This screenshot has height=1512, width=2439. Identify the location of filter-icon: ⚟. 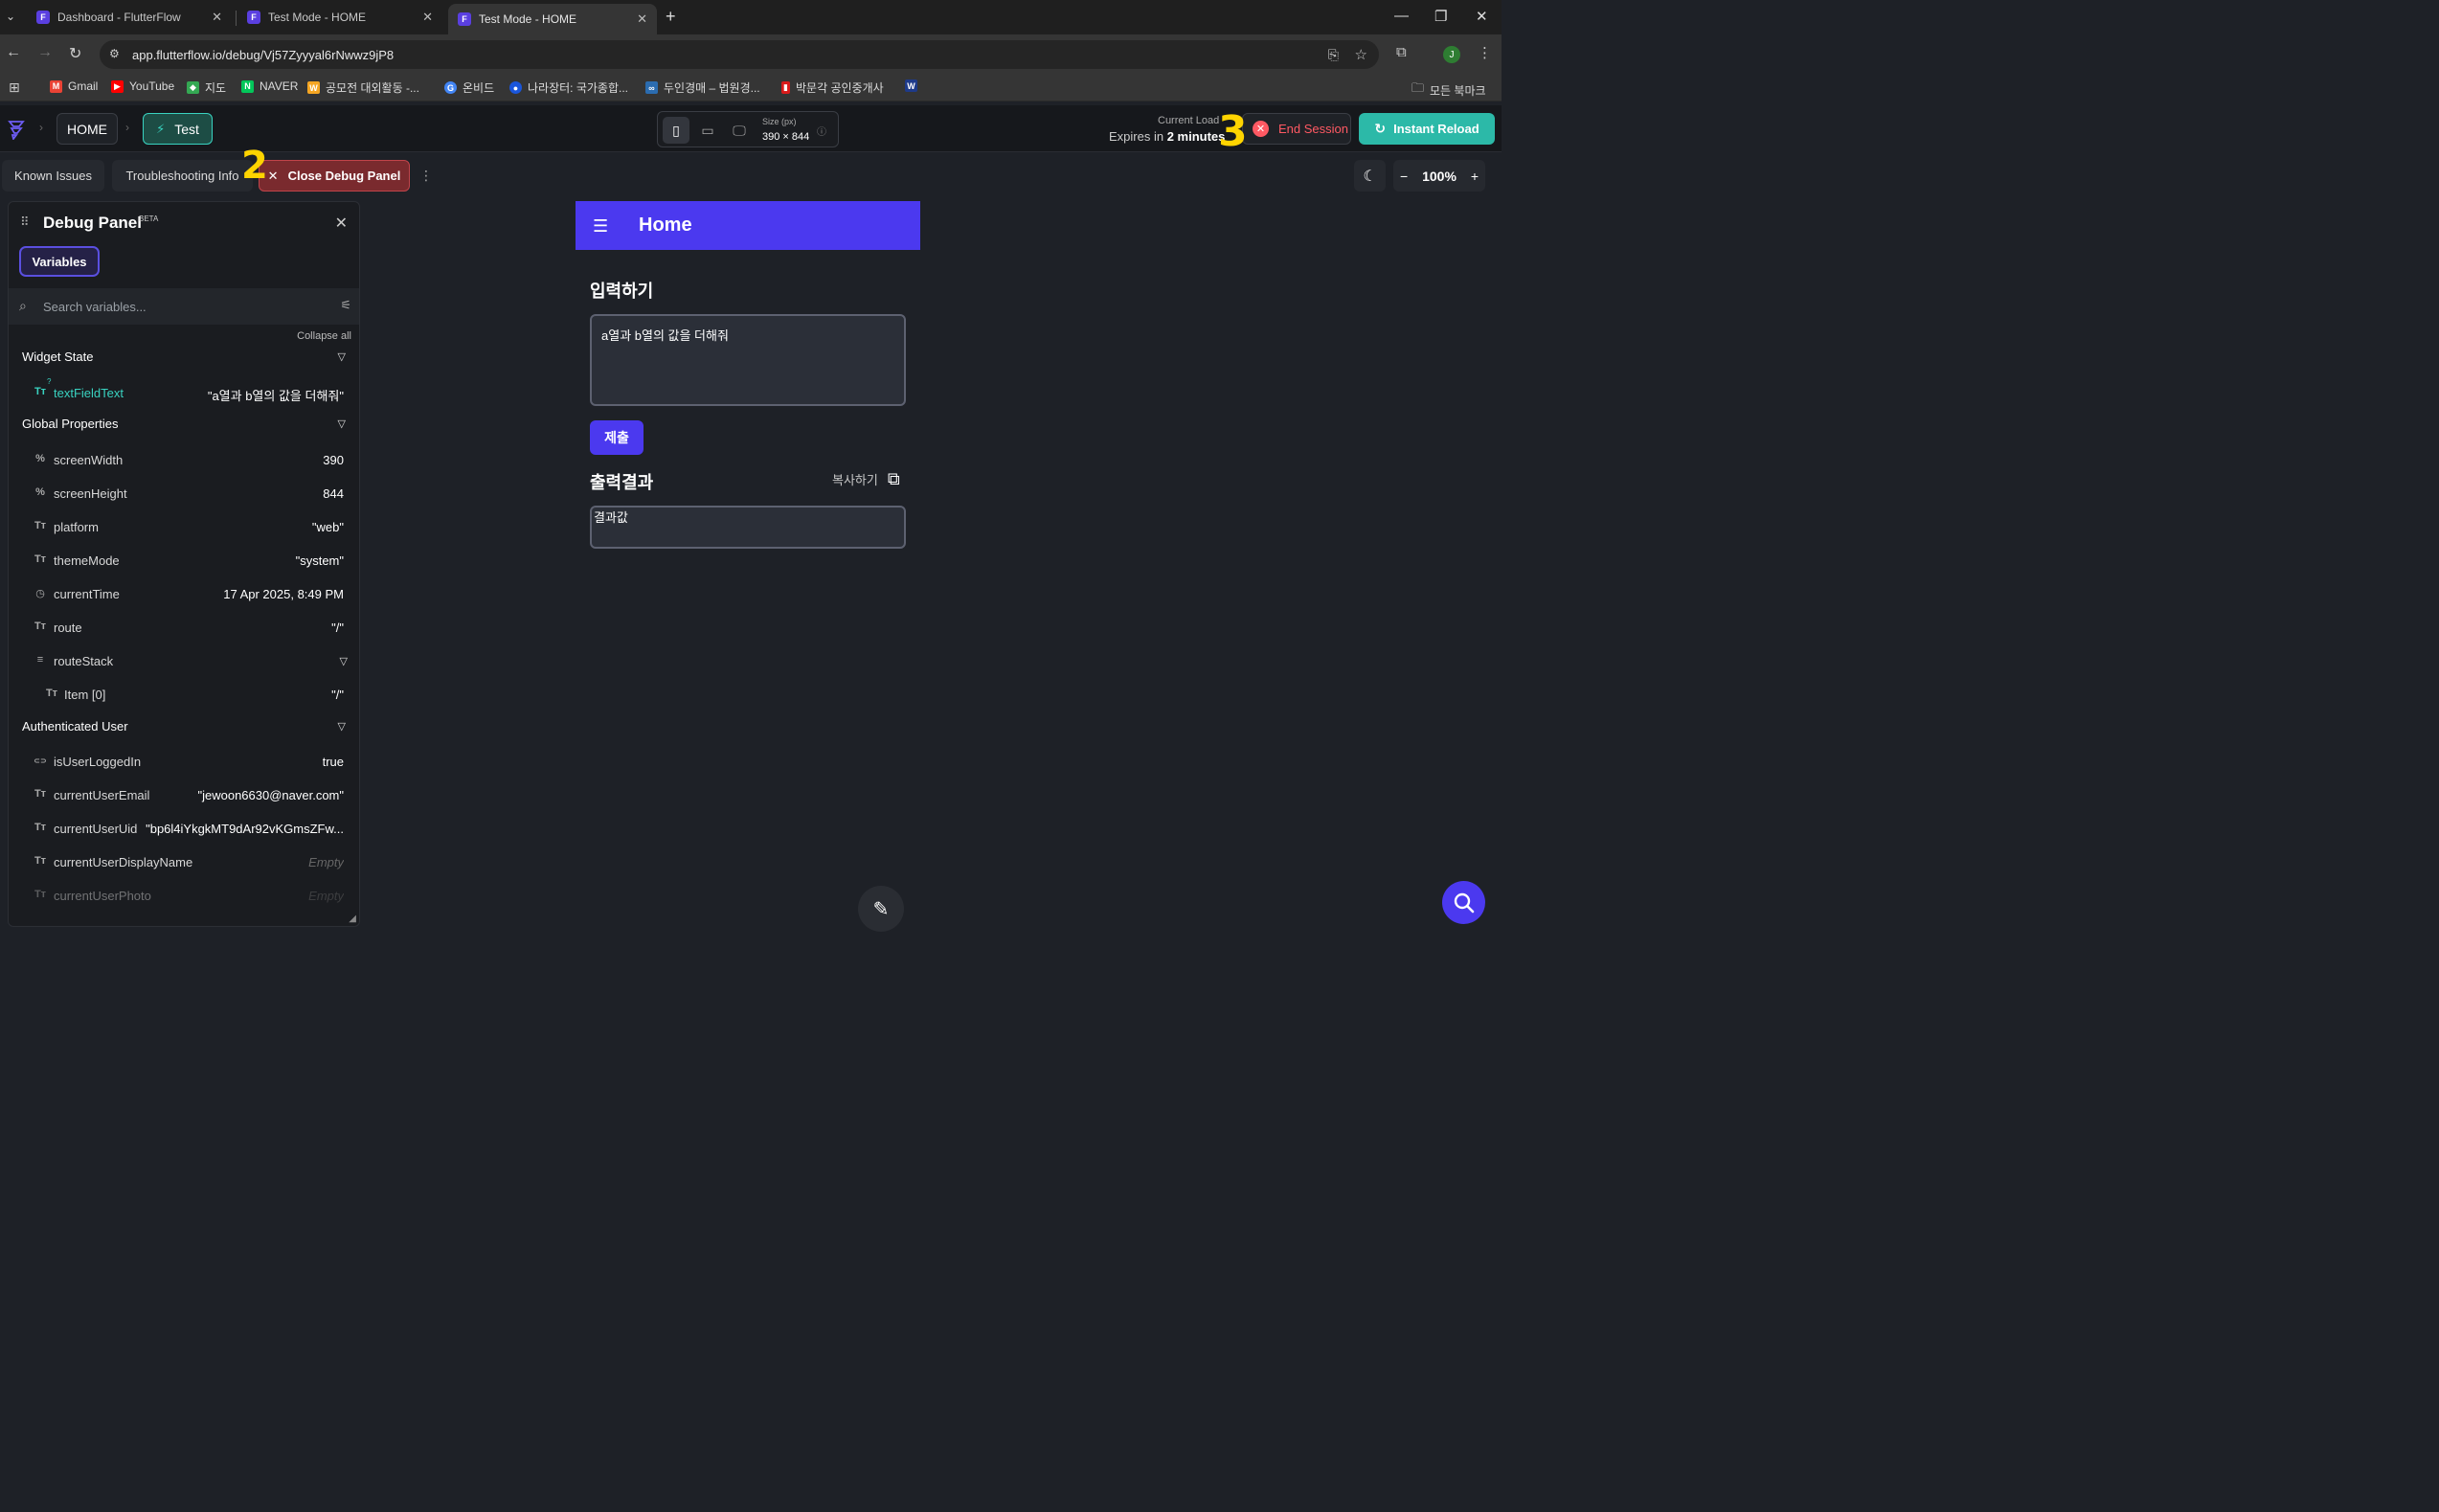
(346, 305).